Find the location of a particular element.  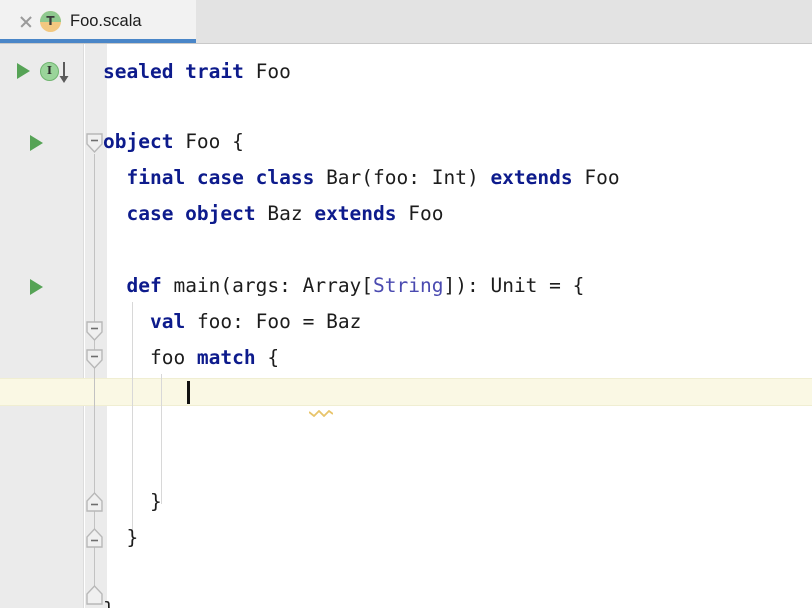

code-line-5: case object Baz extends Foo is located at coordinates (273, 214).